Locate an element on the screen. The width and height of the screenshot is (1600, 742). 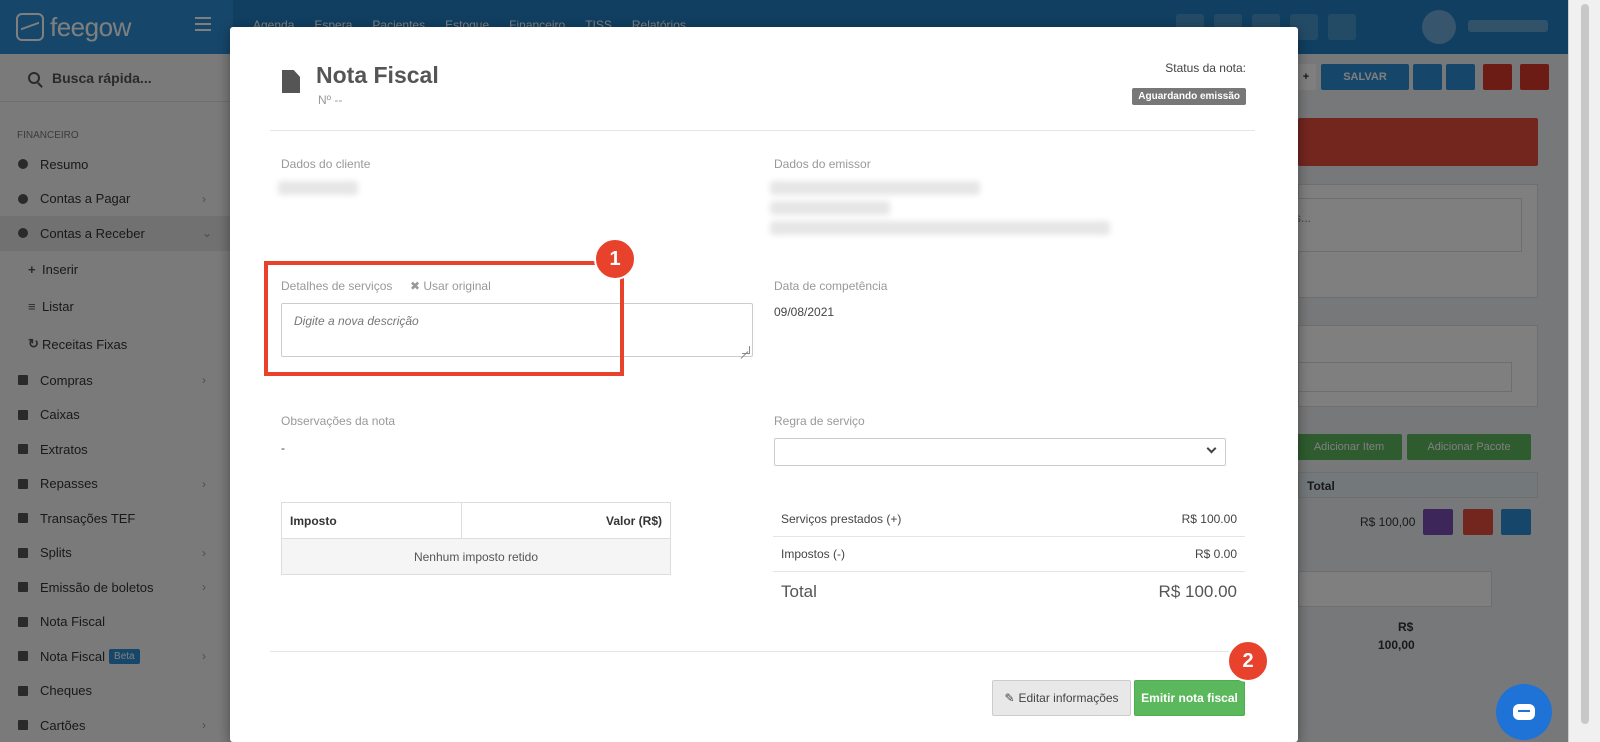
table-header-row: Imposto Valor (R$) is located at coordinates (476, 520).